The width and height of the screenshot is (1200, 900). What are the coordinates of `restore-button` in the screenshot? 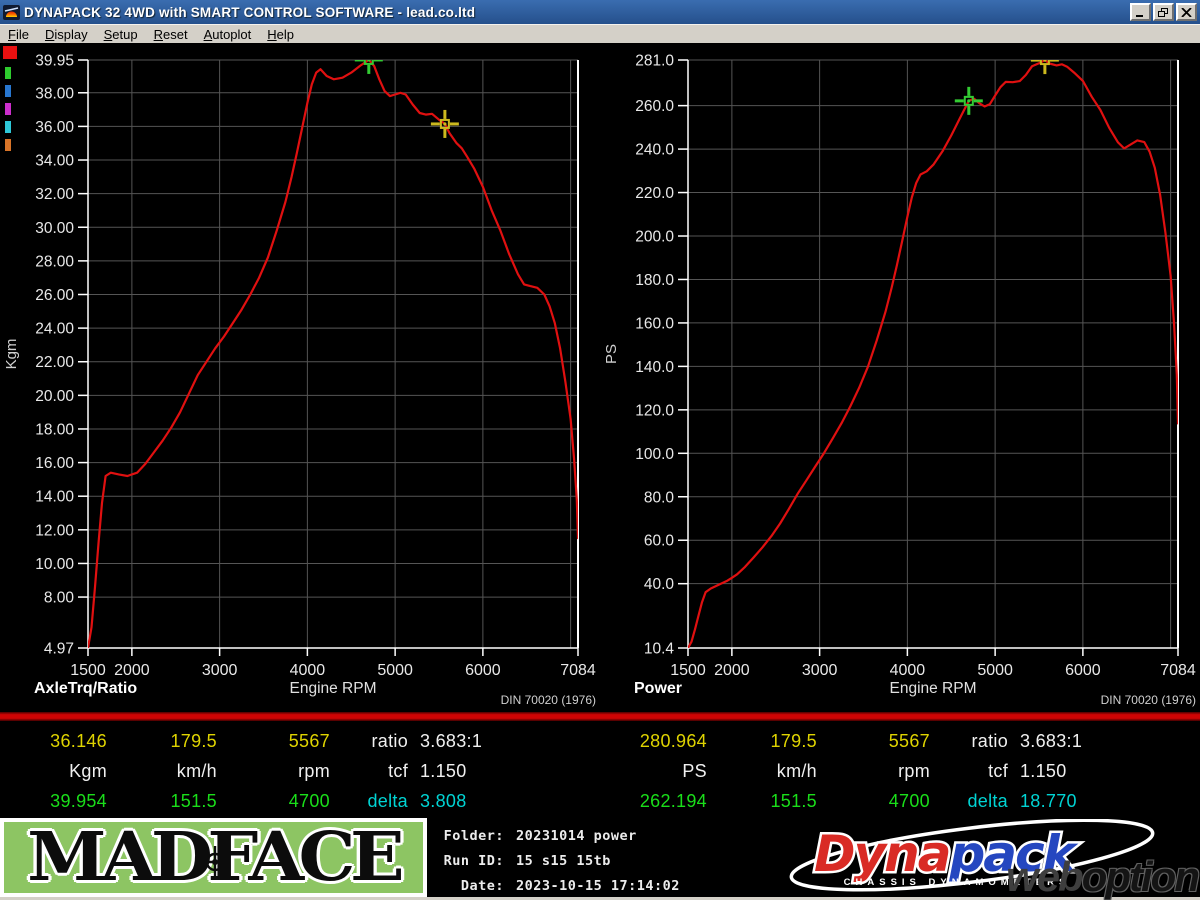 It's located at (1163, 12).